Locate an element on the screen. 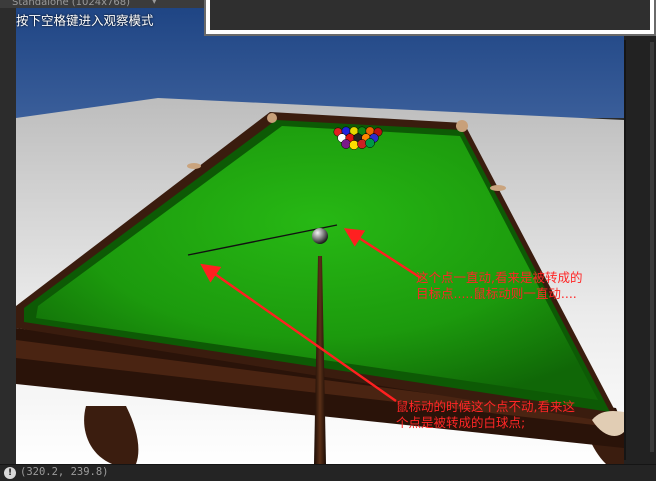  pocket-top-right is located at coordinates (462, 126).